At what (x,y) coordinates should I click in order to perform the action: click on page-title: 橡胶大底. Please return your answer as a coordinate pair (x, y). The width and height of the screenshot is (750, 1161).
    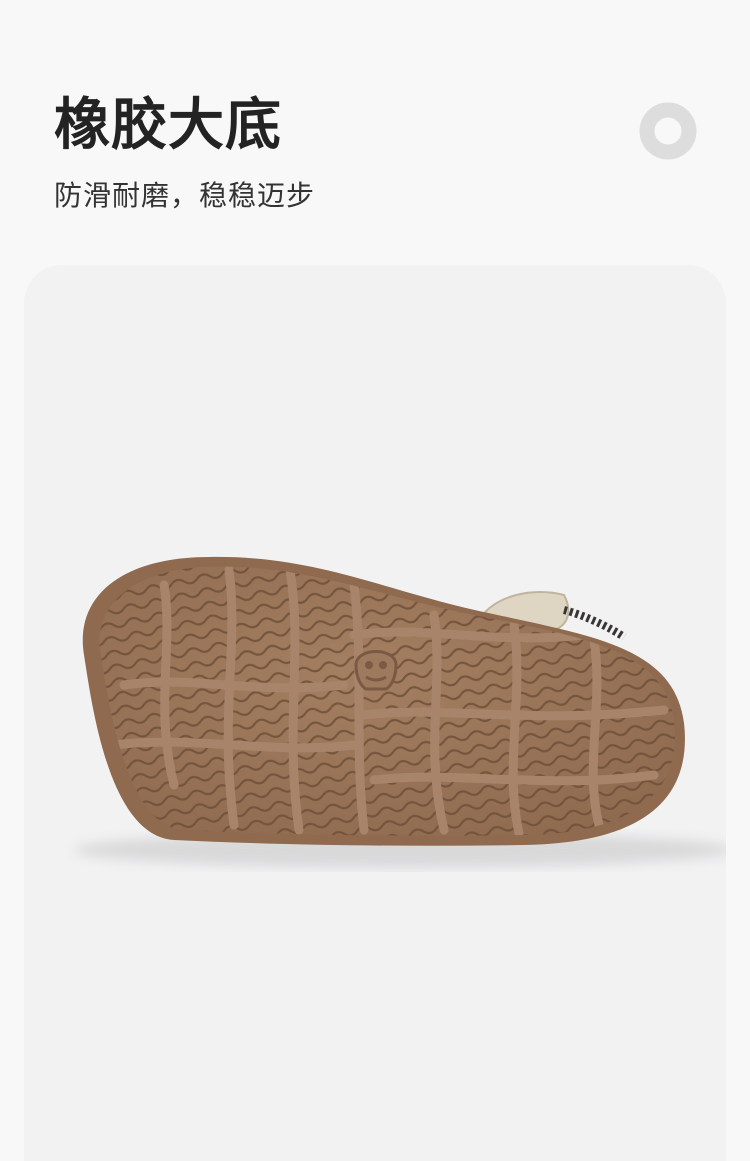
    Looking at the image, I should click on (168, 125).